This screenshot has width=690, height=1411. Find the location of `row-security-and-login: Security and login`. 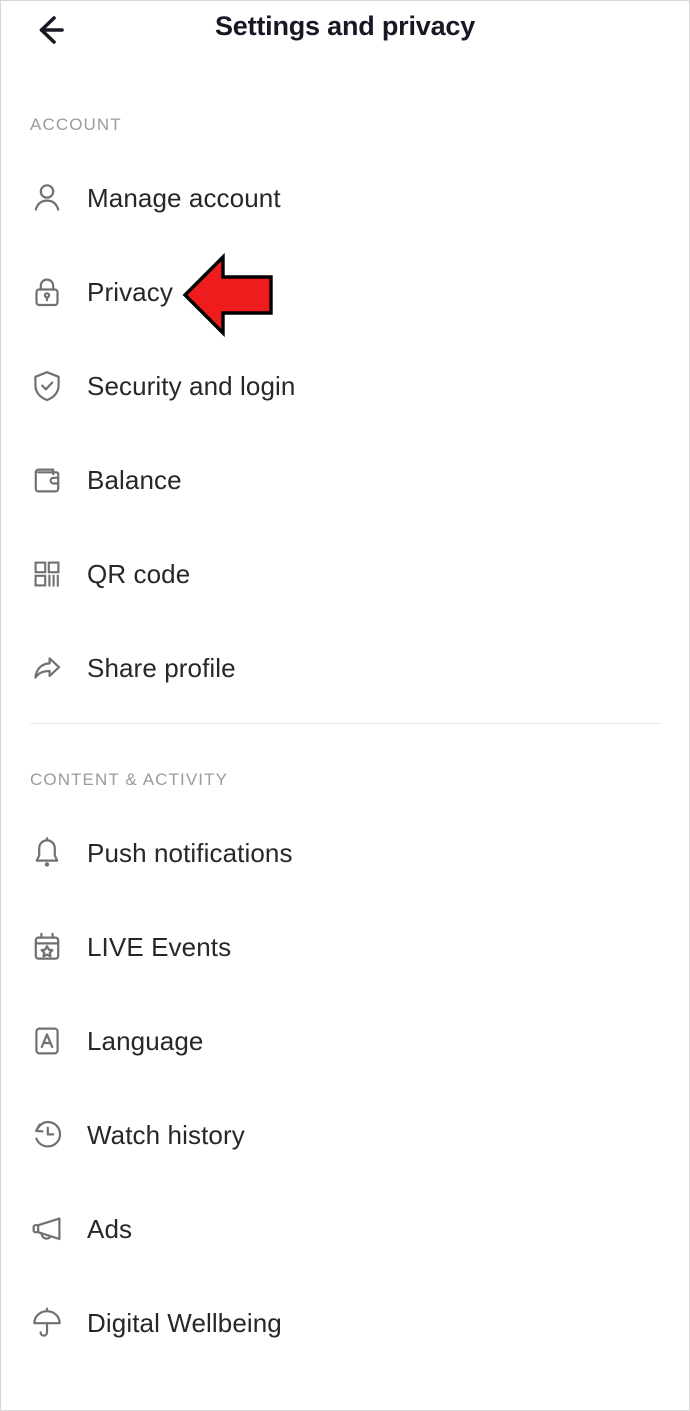

row-security-and-login: Security and login is located at coordinates (345, 386).